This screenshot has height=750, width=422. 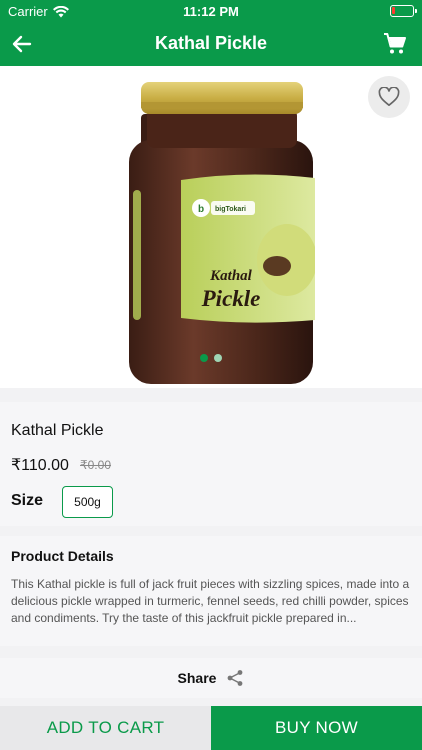 I want to click on product-mrp: ₹0.00, so click(x=95, y=465).